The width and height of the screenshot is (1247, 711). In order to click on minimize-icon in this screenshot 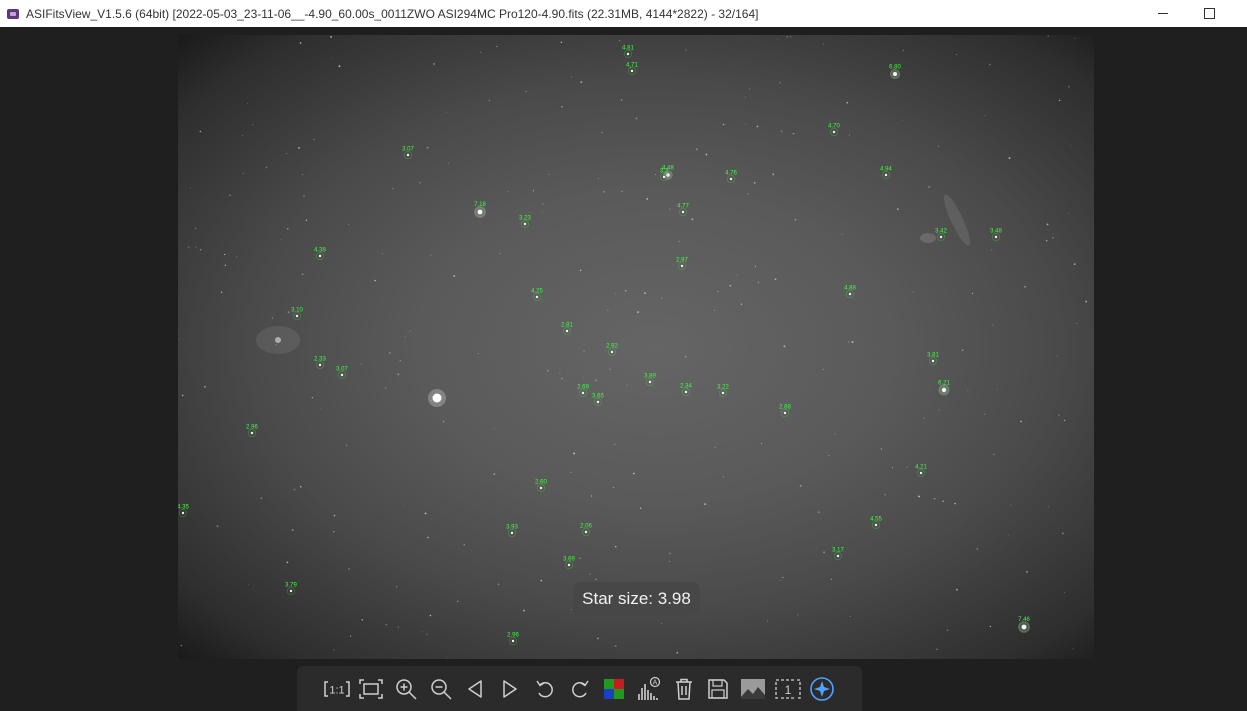, I will do `click(1163, 13)`.